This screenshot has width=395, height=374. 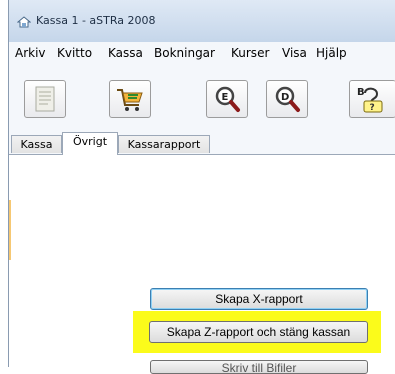 I want to click on menu-hjalp: Hjälp, so click(x=331, y=53).